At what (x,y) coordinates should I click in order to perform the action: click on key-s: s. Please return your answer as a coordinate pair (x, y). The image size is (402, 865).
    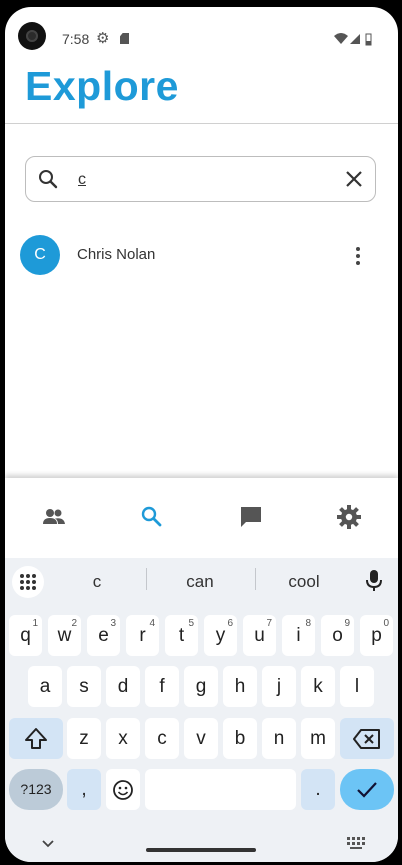
    Looking at the image, I should click on (84, 686).